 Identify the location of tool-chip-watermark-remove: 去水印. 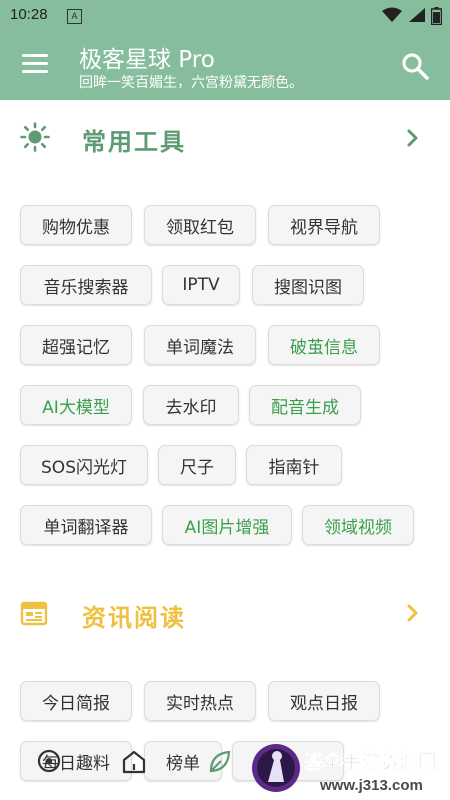
(191, 405).